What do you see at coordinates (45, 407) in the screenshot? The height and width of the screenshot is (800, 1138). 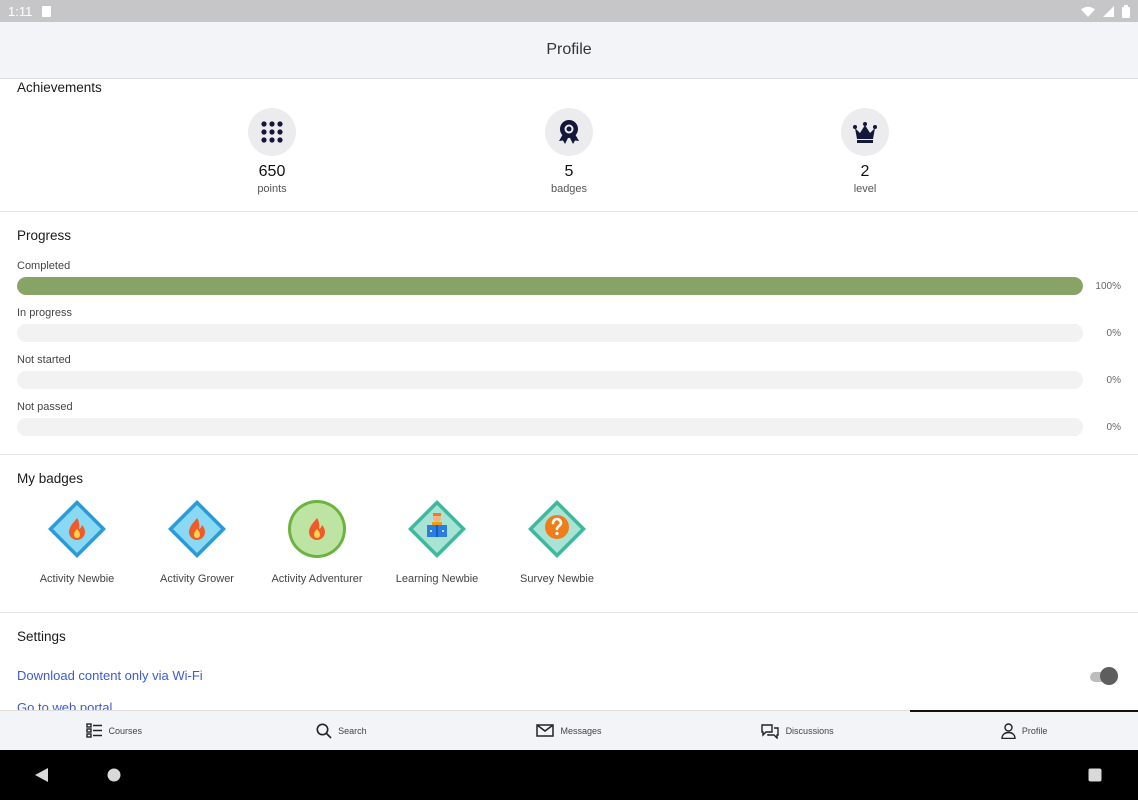 I see `progress-label: Not passed` at bounding box center [45, 407].